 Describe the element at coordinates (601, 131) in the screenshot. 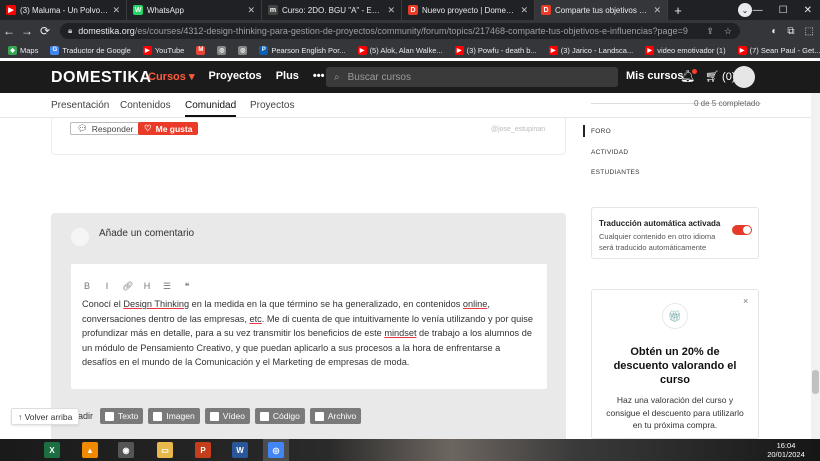

I see `sidebar-item-foro: FORO` at that location.